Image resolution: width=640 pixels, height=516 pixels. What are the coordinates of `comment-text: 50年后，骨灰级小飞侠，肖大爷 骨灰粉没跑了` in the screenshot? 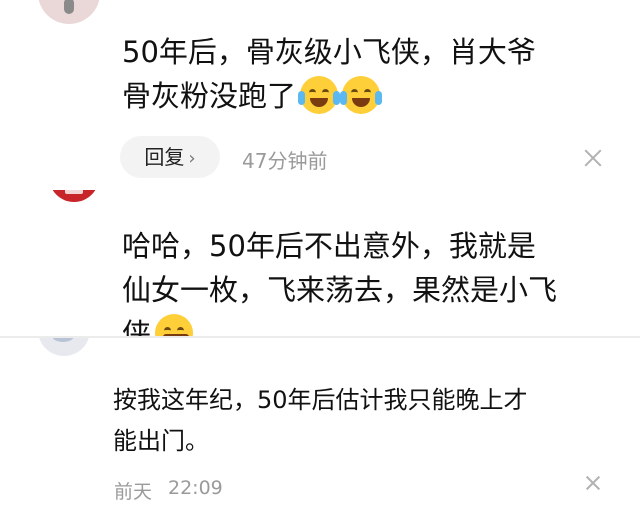 It's located at (362, 74).